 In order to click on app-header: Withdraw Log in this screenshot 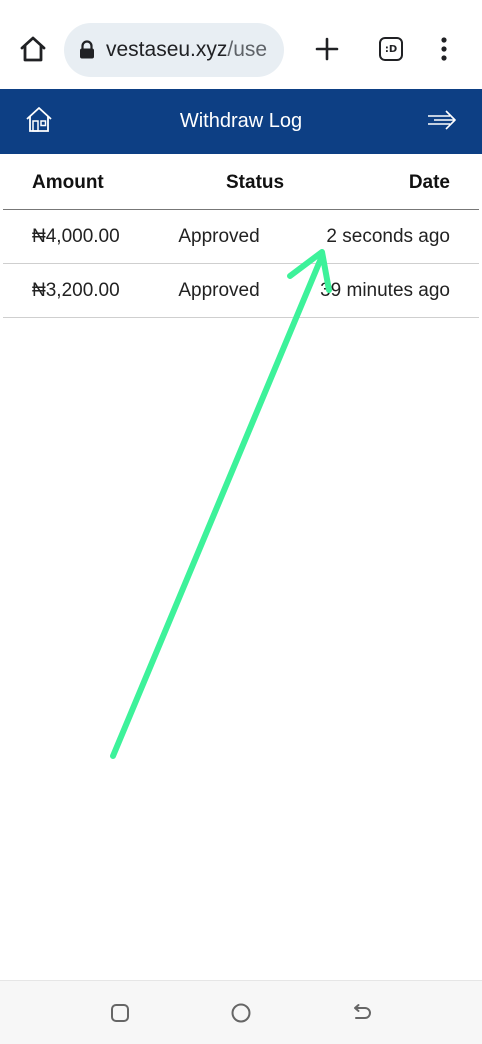, I will do `click(241, 121)`.